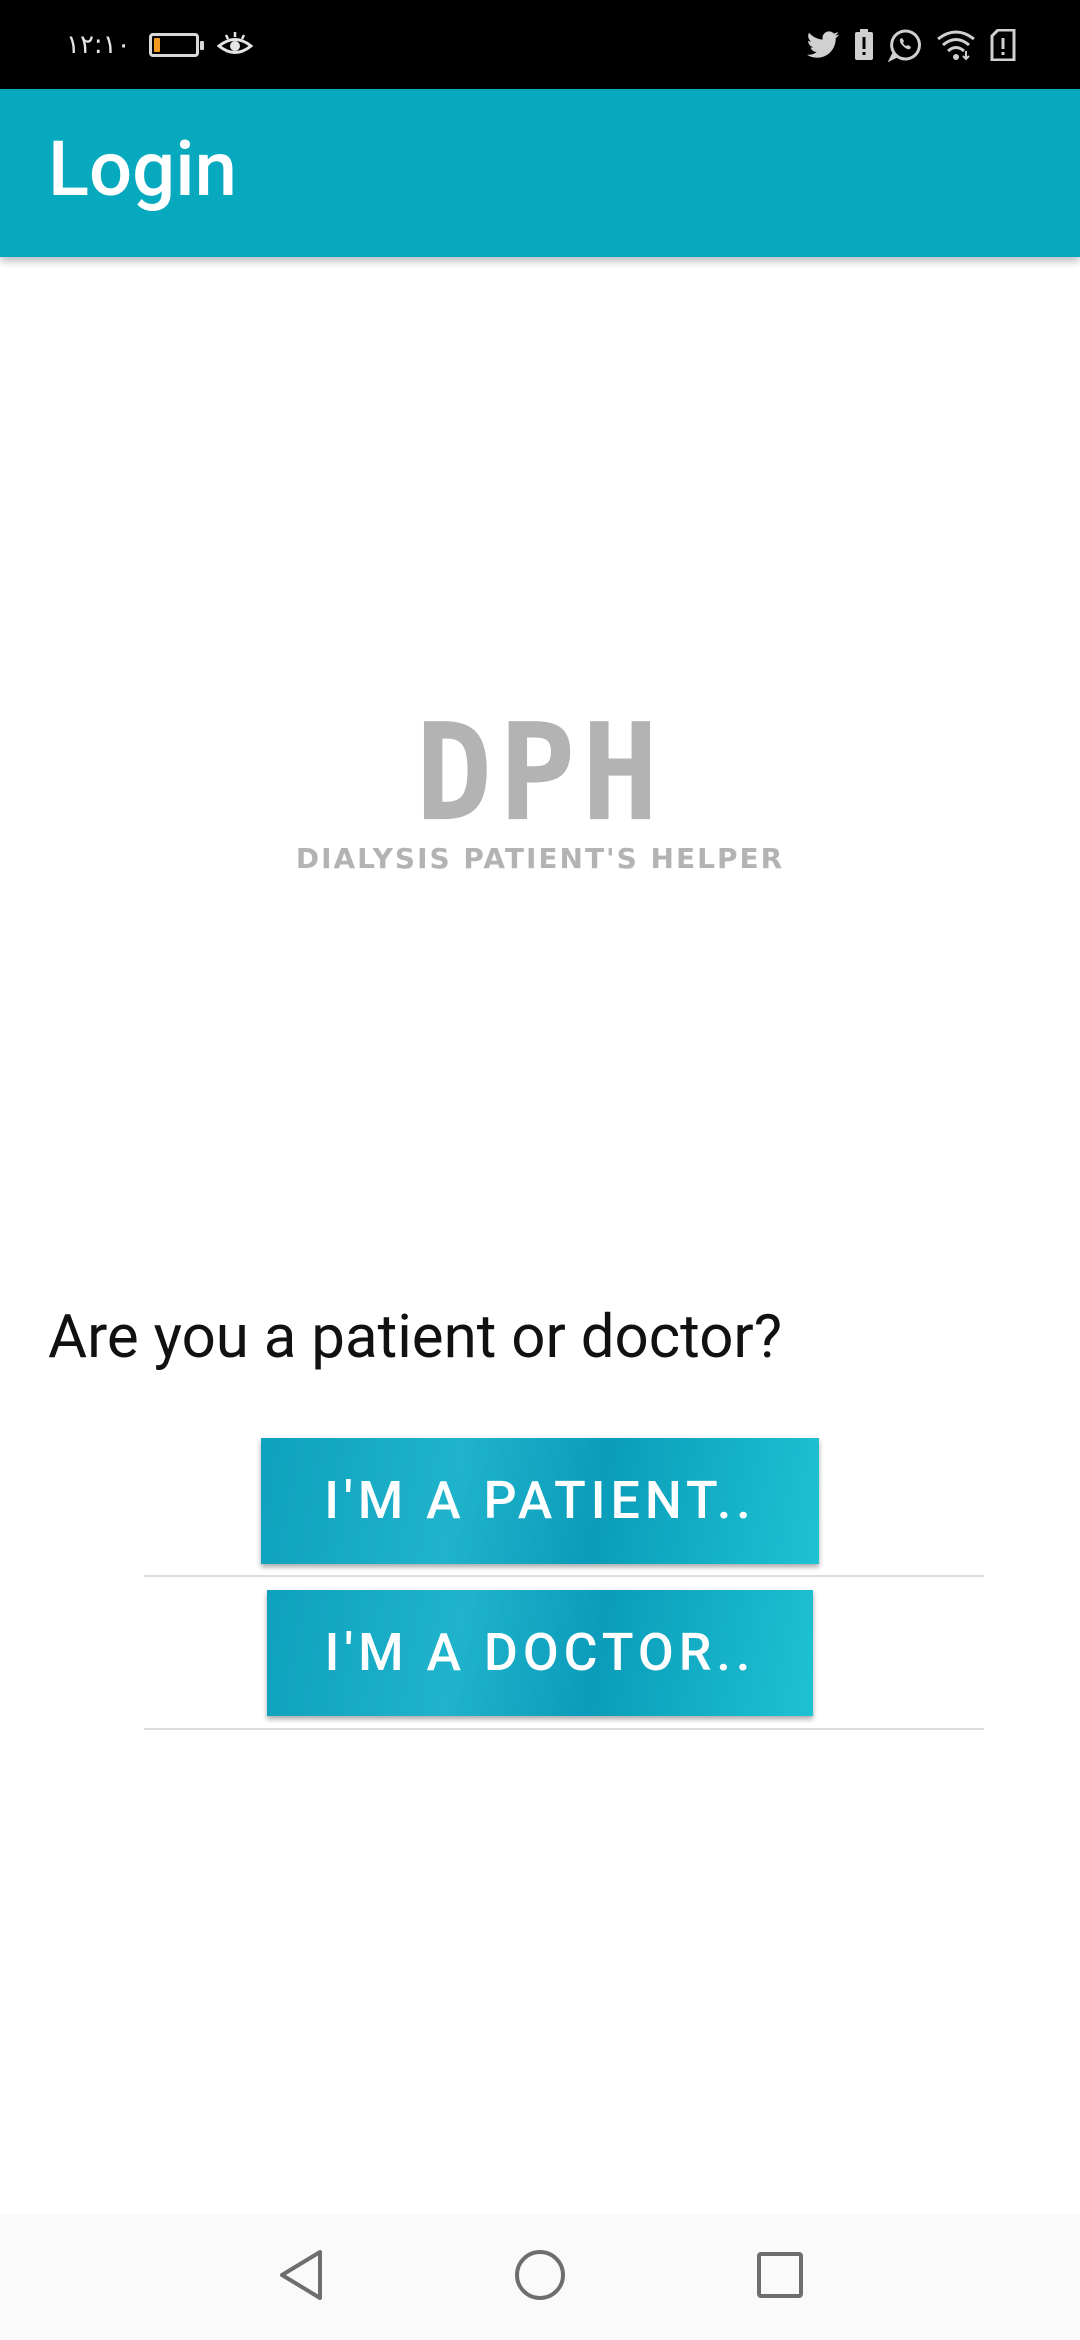  Describe the element at coordinates (540, 1653) in the screenshot. I see `doctor-button: I'M A DOCTOR..` at that location.